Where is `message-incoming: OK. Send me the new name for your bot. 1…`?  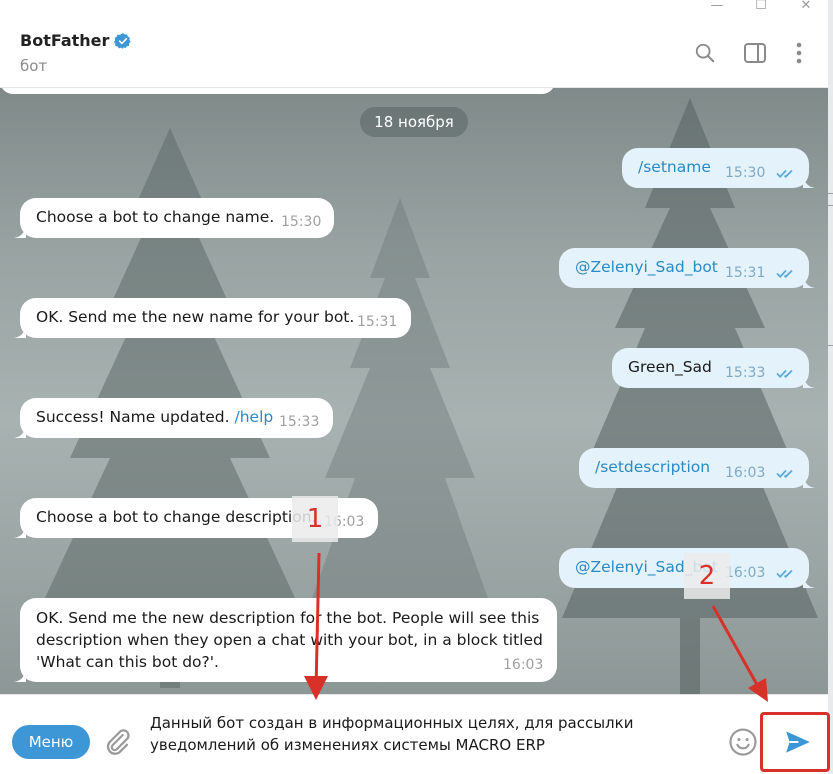 message-incoming: OK. Send me the new name for your bot. 1… is located at coordinates (212, 318).